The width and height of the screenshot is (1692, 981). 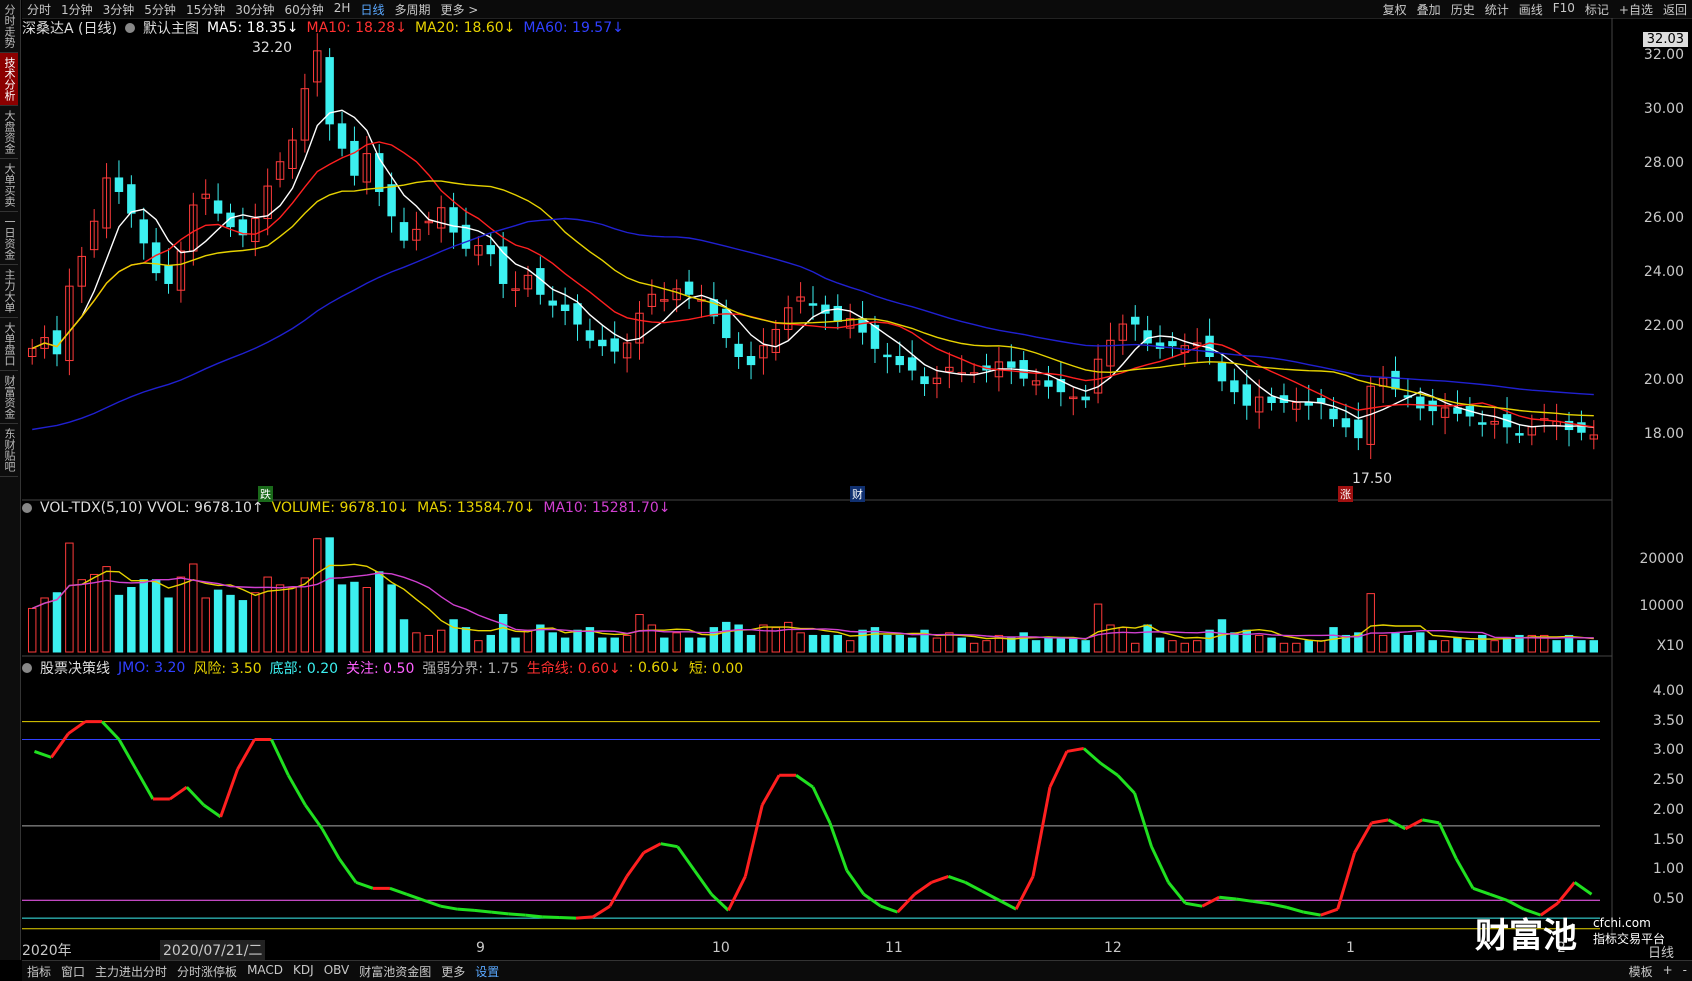 What do you see at coordinates (395, 971) in the screenshot?
I see `indicator-tab-7: 财富池资金图` at bounding box center [395, 971].